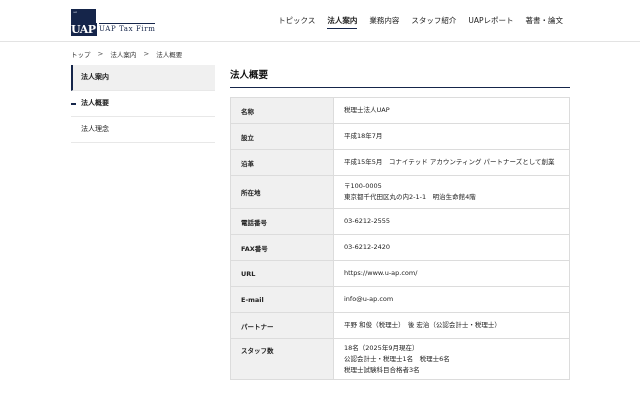  I want to click on website-link: https://www.u-ap.com/, so click(451, 273).